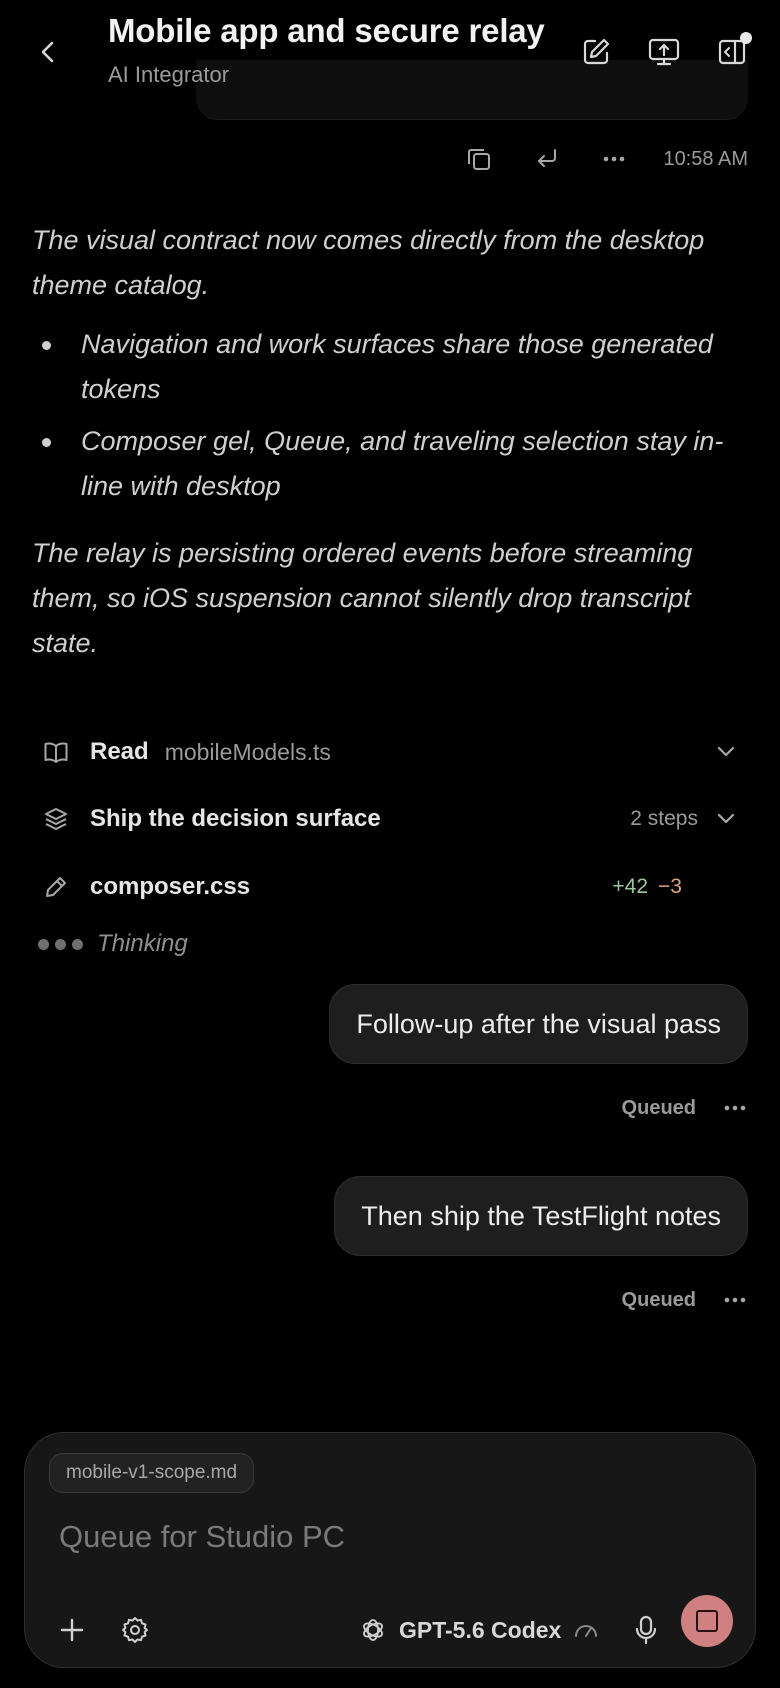 The width and height of the screenshot is (780, 1688). I want to click on attachment-chip: mobile-v1-scope.md, so click(152, 1473).